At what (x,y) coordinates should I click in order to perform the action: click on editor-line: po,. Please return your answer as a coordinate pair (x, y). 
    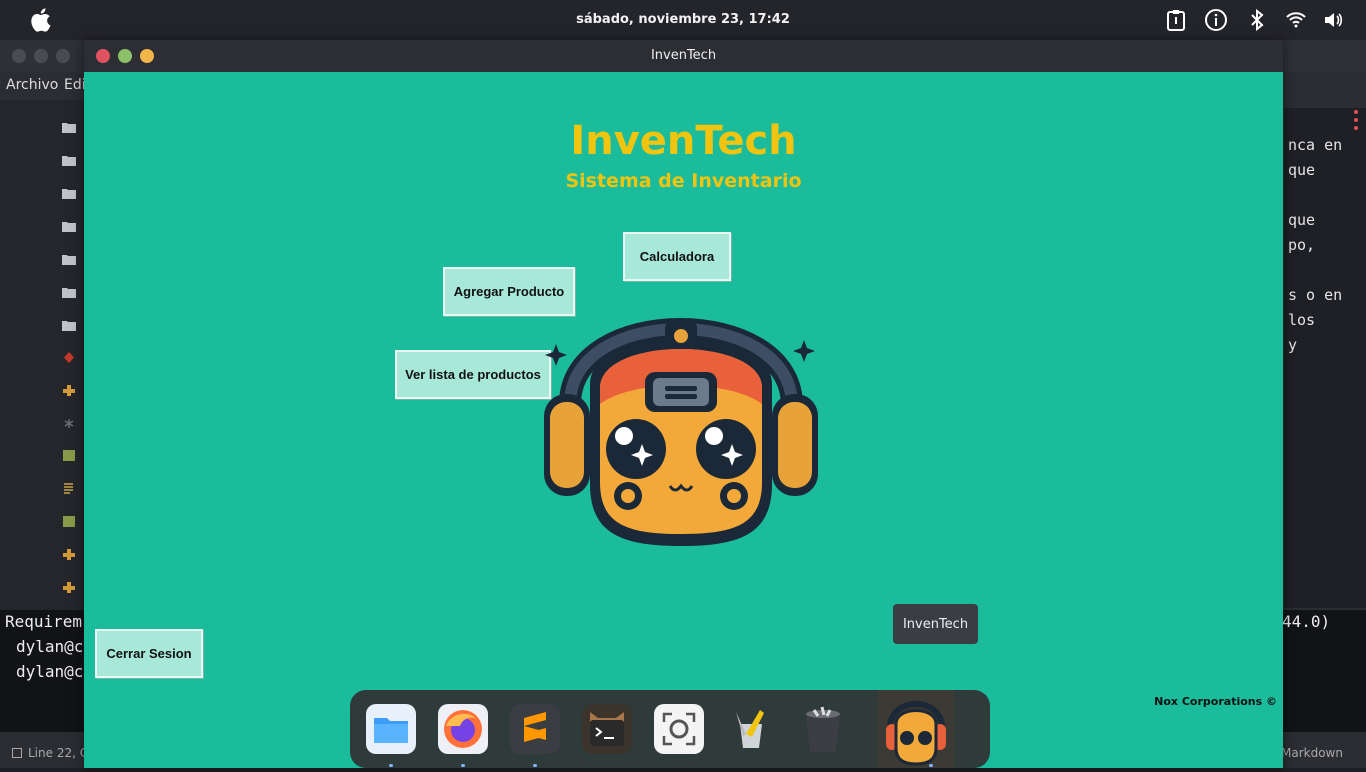
    Looking at the image, I should click on (1302, 245).